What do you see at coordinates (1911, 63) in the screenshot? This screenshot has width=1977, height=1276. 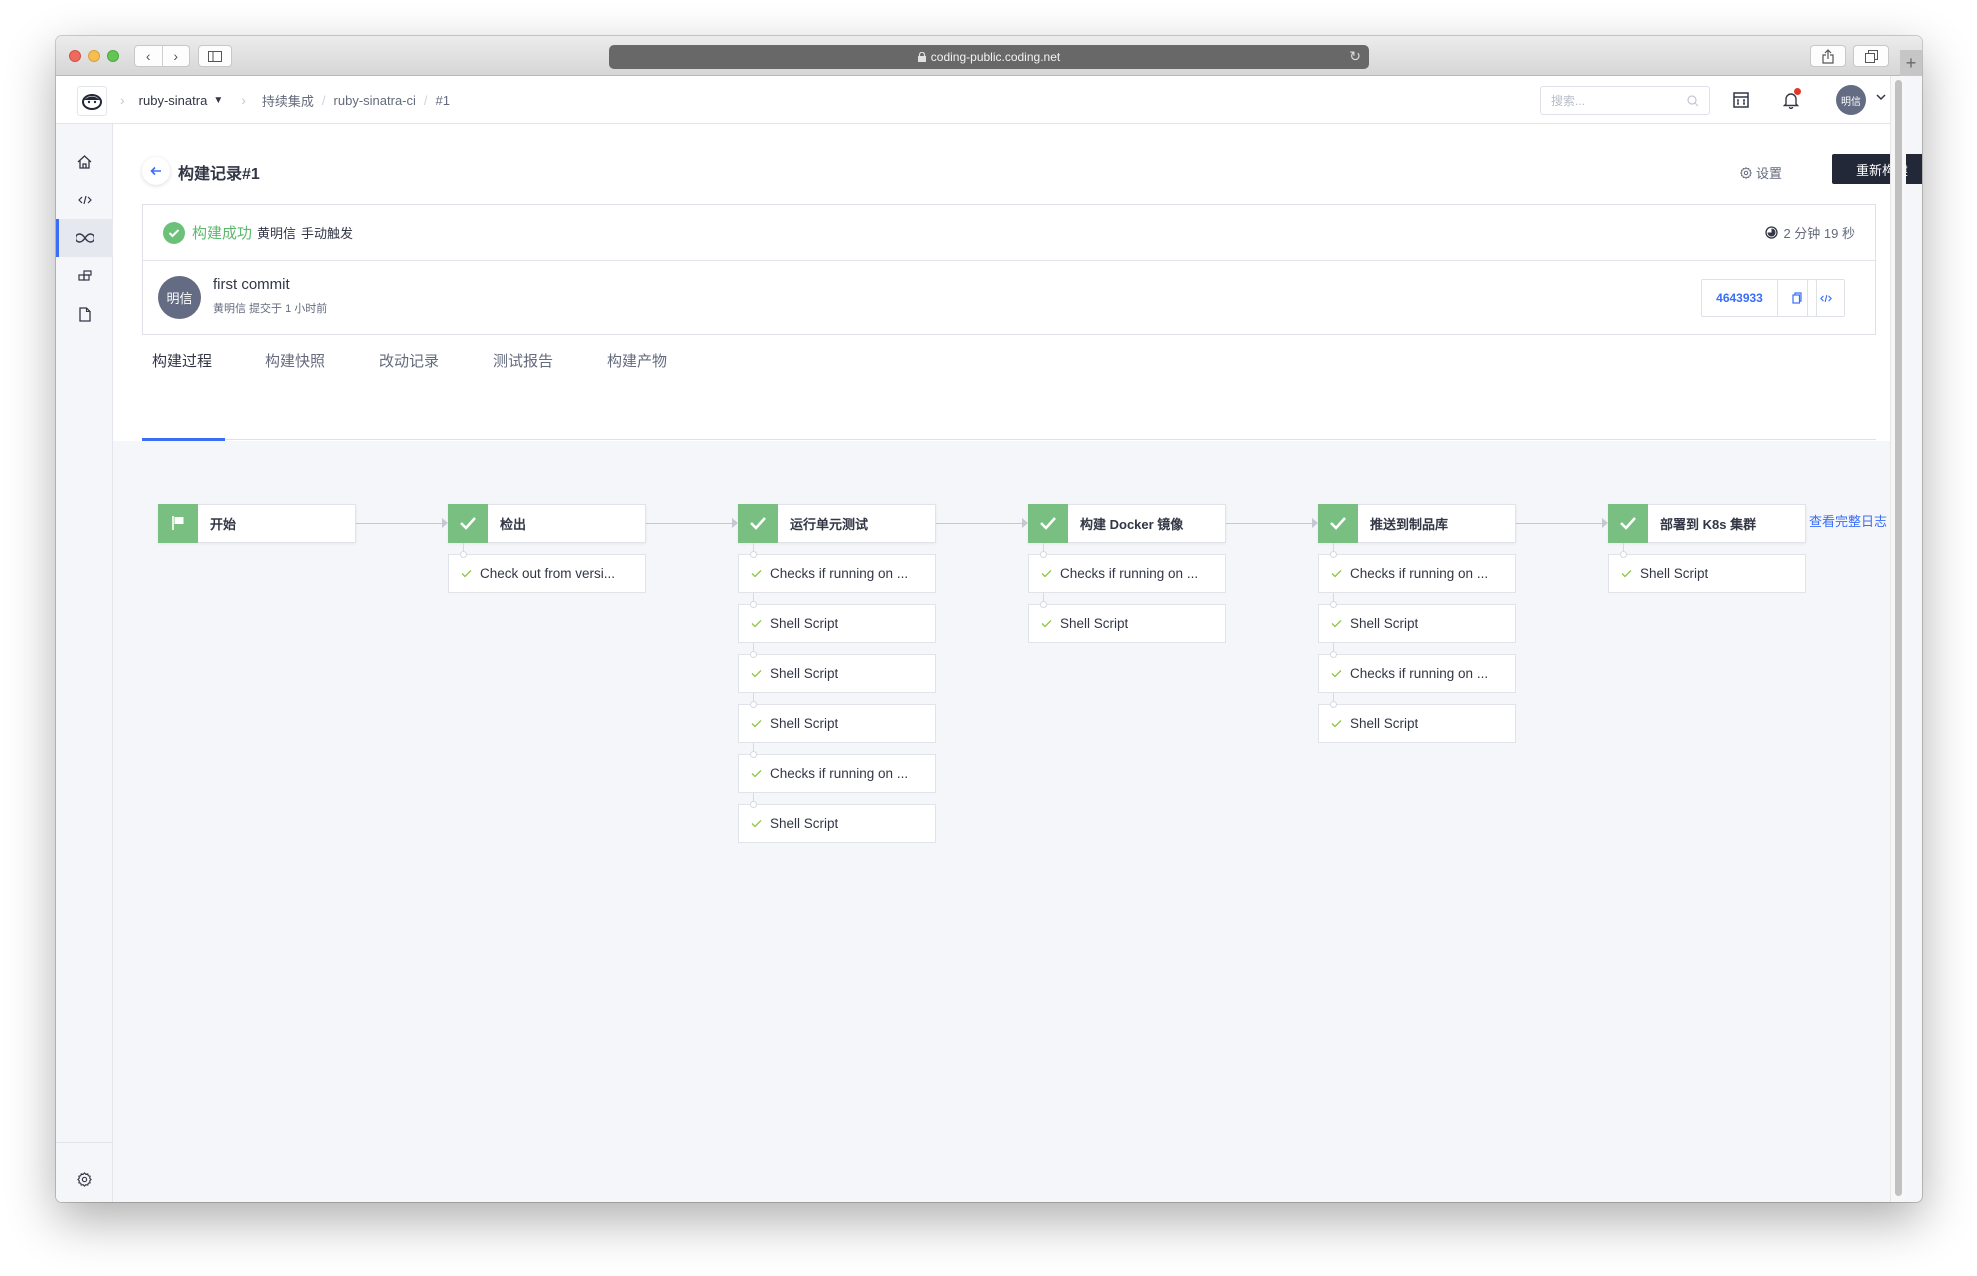 I see `new-tab-button: +` at bounding box center [1911, 63].